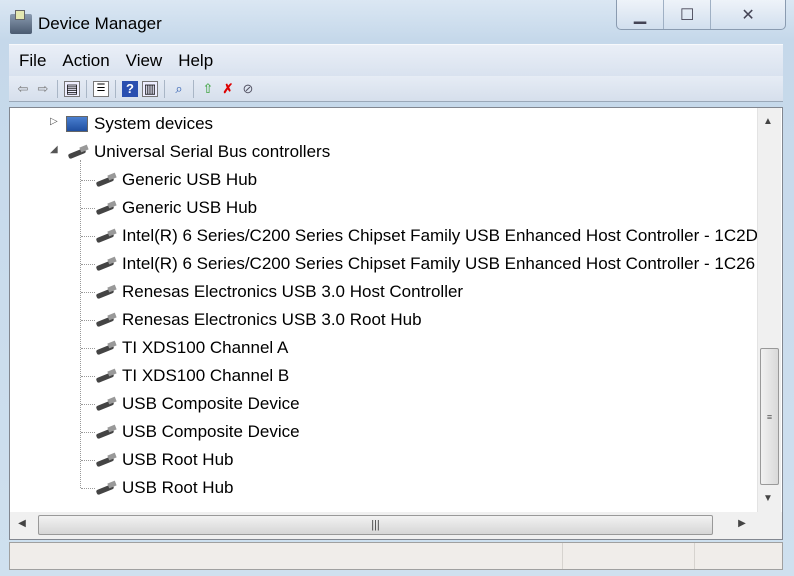 The height and width of the screenshot is (576, 794). What do you see at coordinates (54, 149) in the screenshot?
I see `collapse-icon: ◢` at bounding box center [54, 149].